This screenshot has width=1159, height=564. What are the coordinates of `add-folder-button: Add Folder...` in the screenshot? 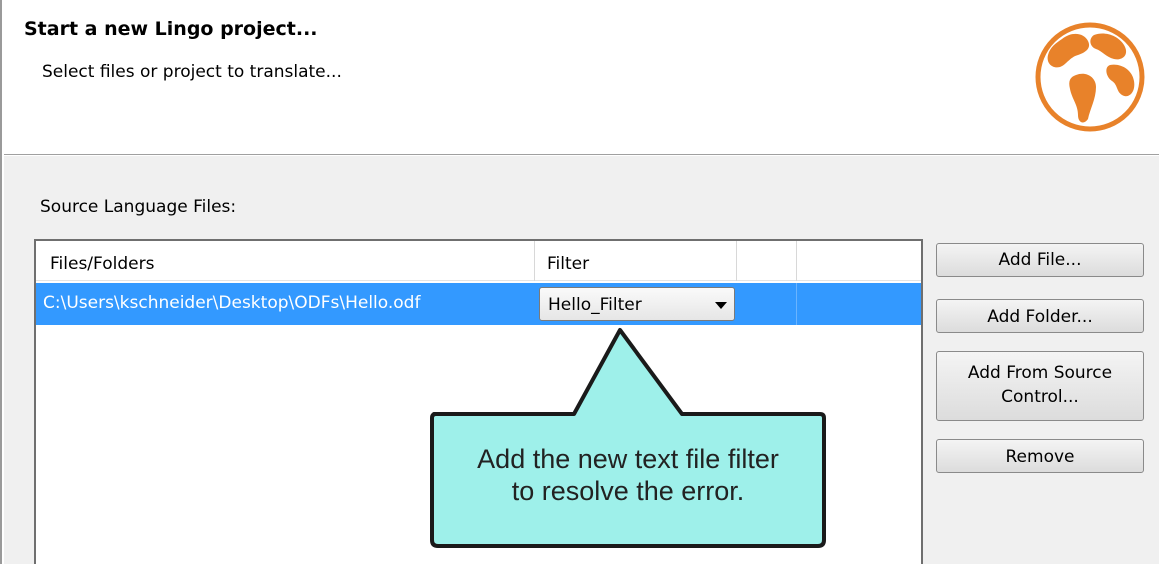 It's located at (1040, 316).